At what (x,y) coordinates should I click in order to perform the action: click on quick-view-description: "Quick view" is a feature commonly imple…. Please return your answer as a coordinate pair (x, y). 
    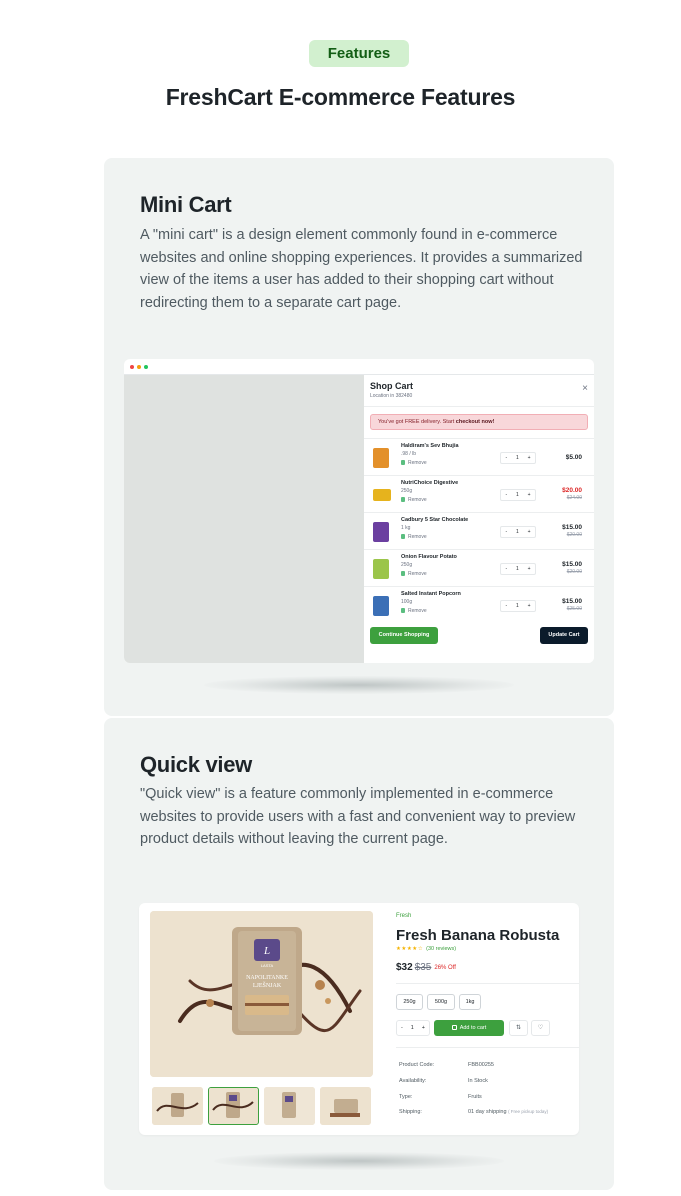
    Looking at the image, I should click on (358, 816).